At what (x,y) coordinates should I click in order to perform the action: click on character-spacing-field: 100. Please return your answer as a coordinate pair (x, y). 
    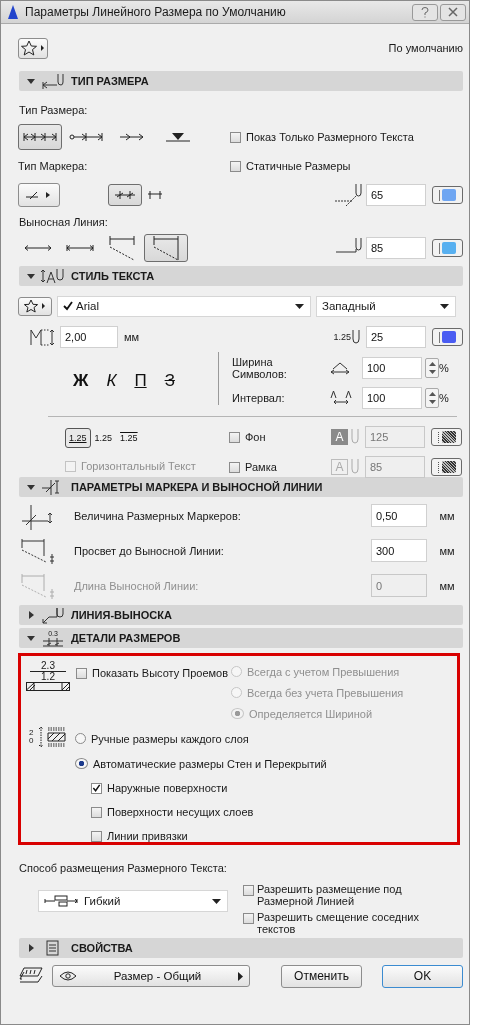
    Looking at the image, I should click on (392, 397).